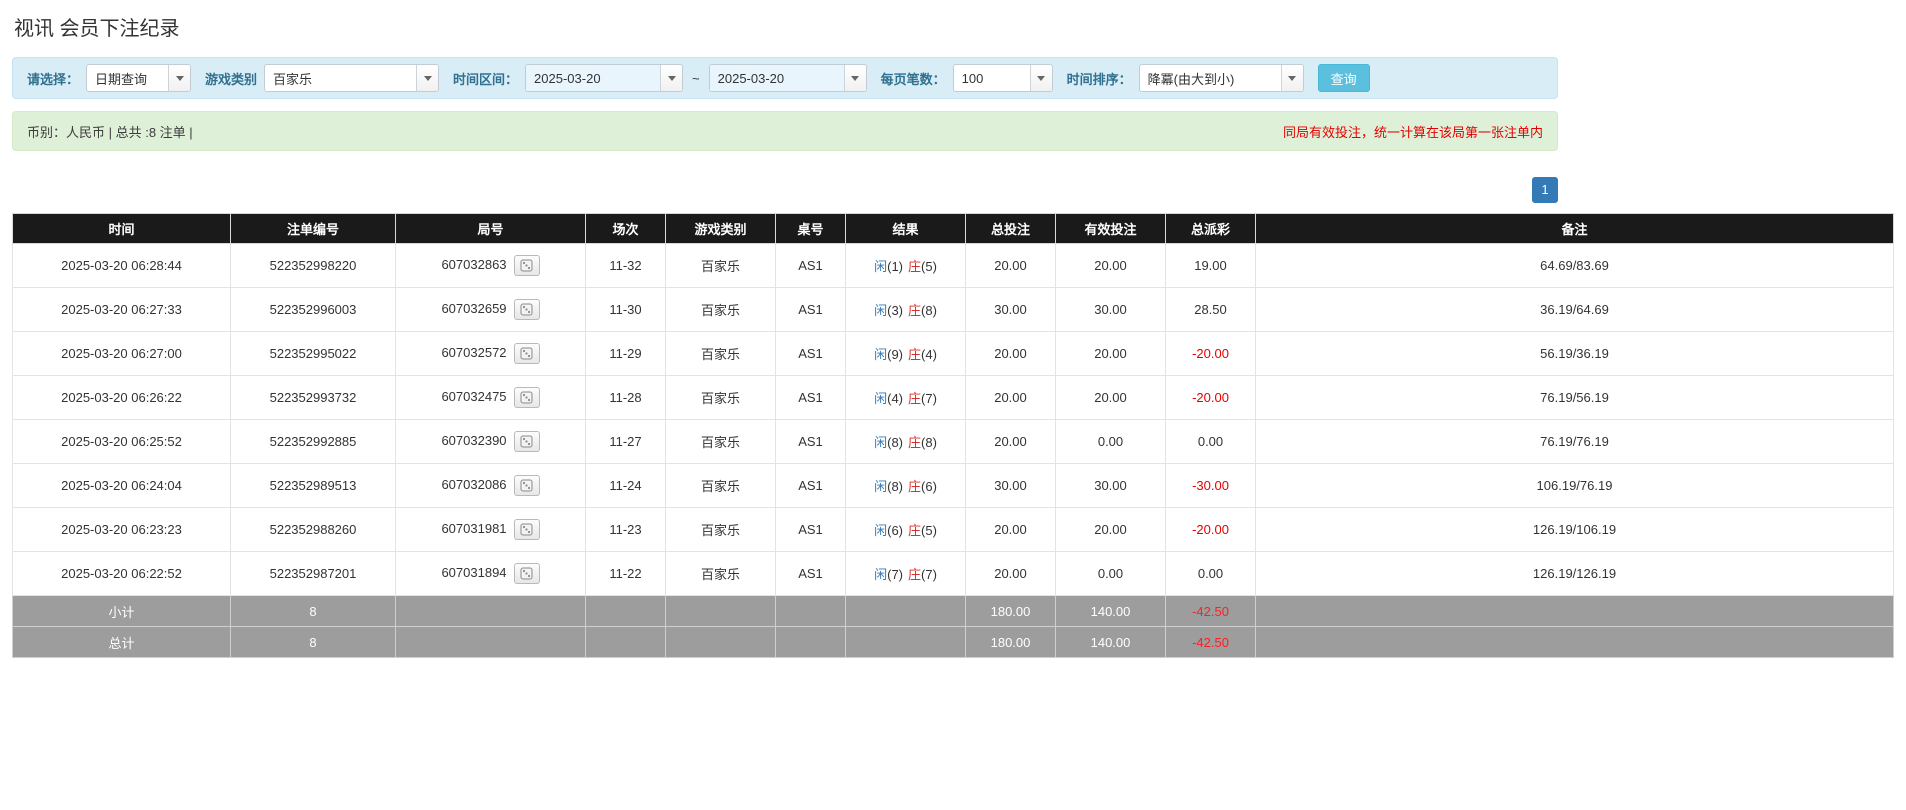 This screenshot has width=1906, height=810. What do you see at coordinates (929, 310) in the screenshot?
I see `result-banker-value: (8)` at bounding box center [929, 310].